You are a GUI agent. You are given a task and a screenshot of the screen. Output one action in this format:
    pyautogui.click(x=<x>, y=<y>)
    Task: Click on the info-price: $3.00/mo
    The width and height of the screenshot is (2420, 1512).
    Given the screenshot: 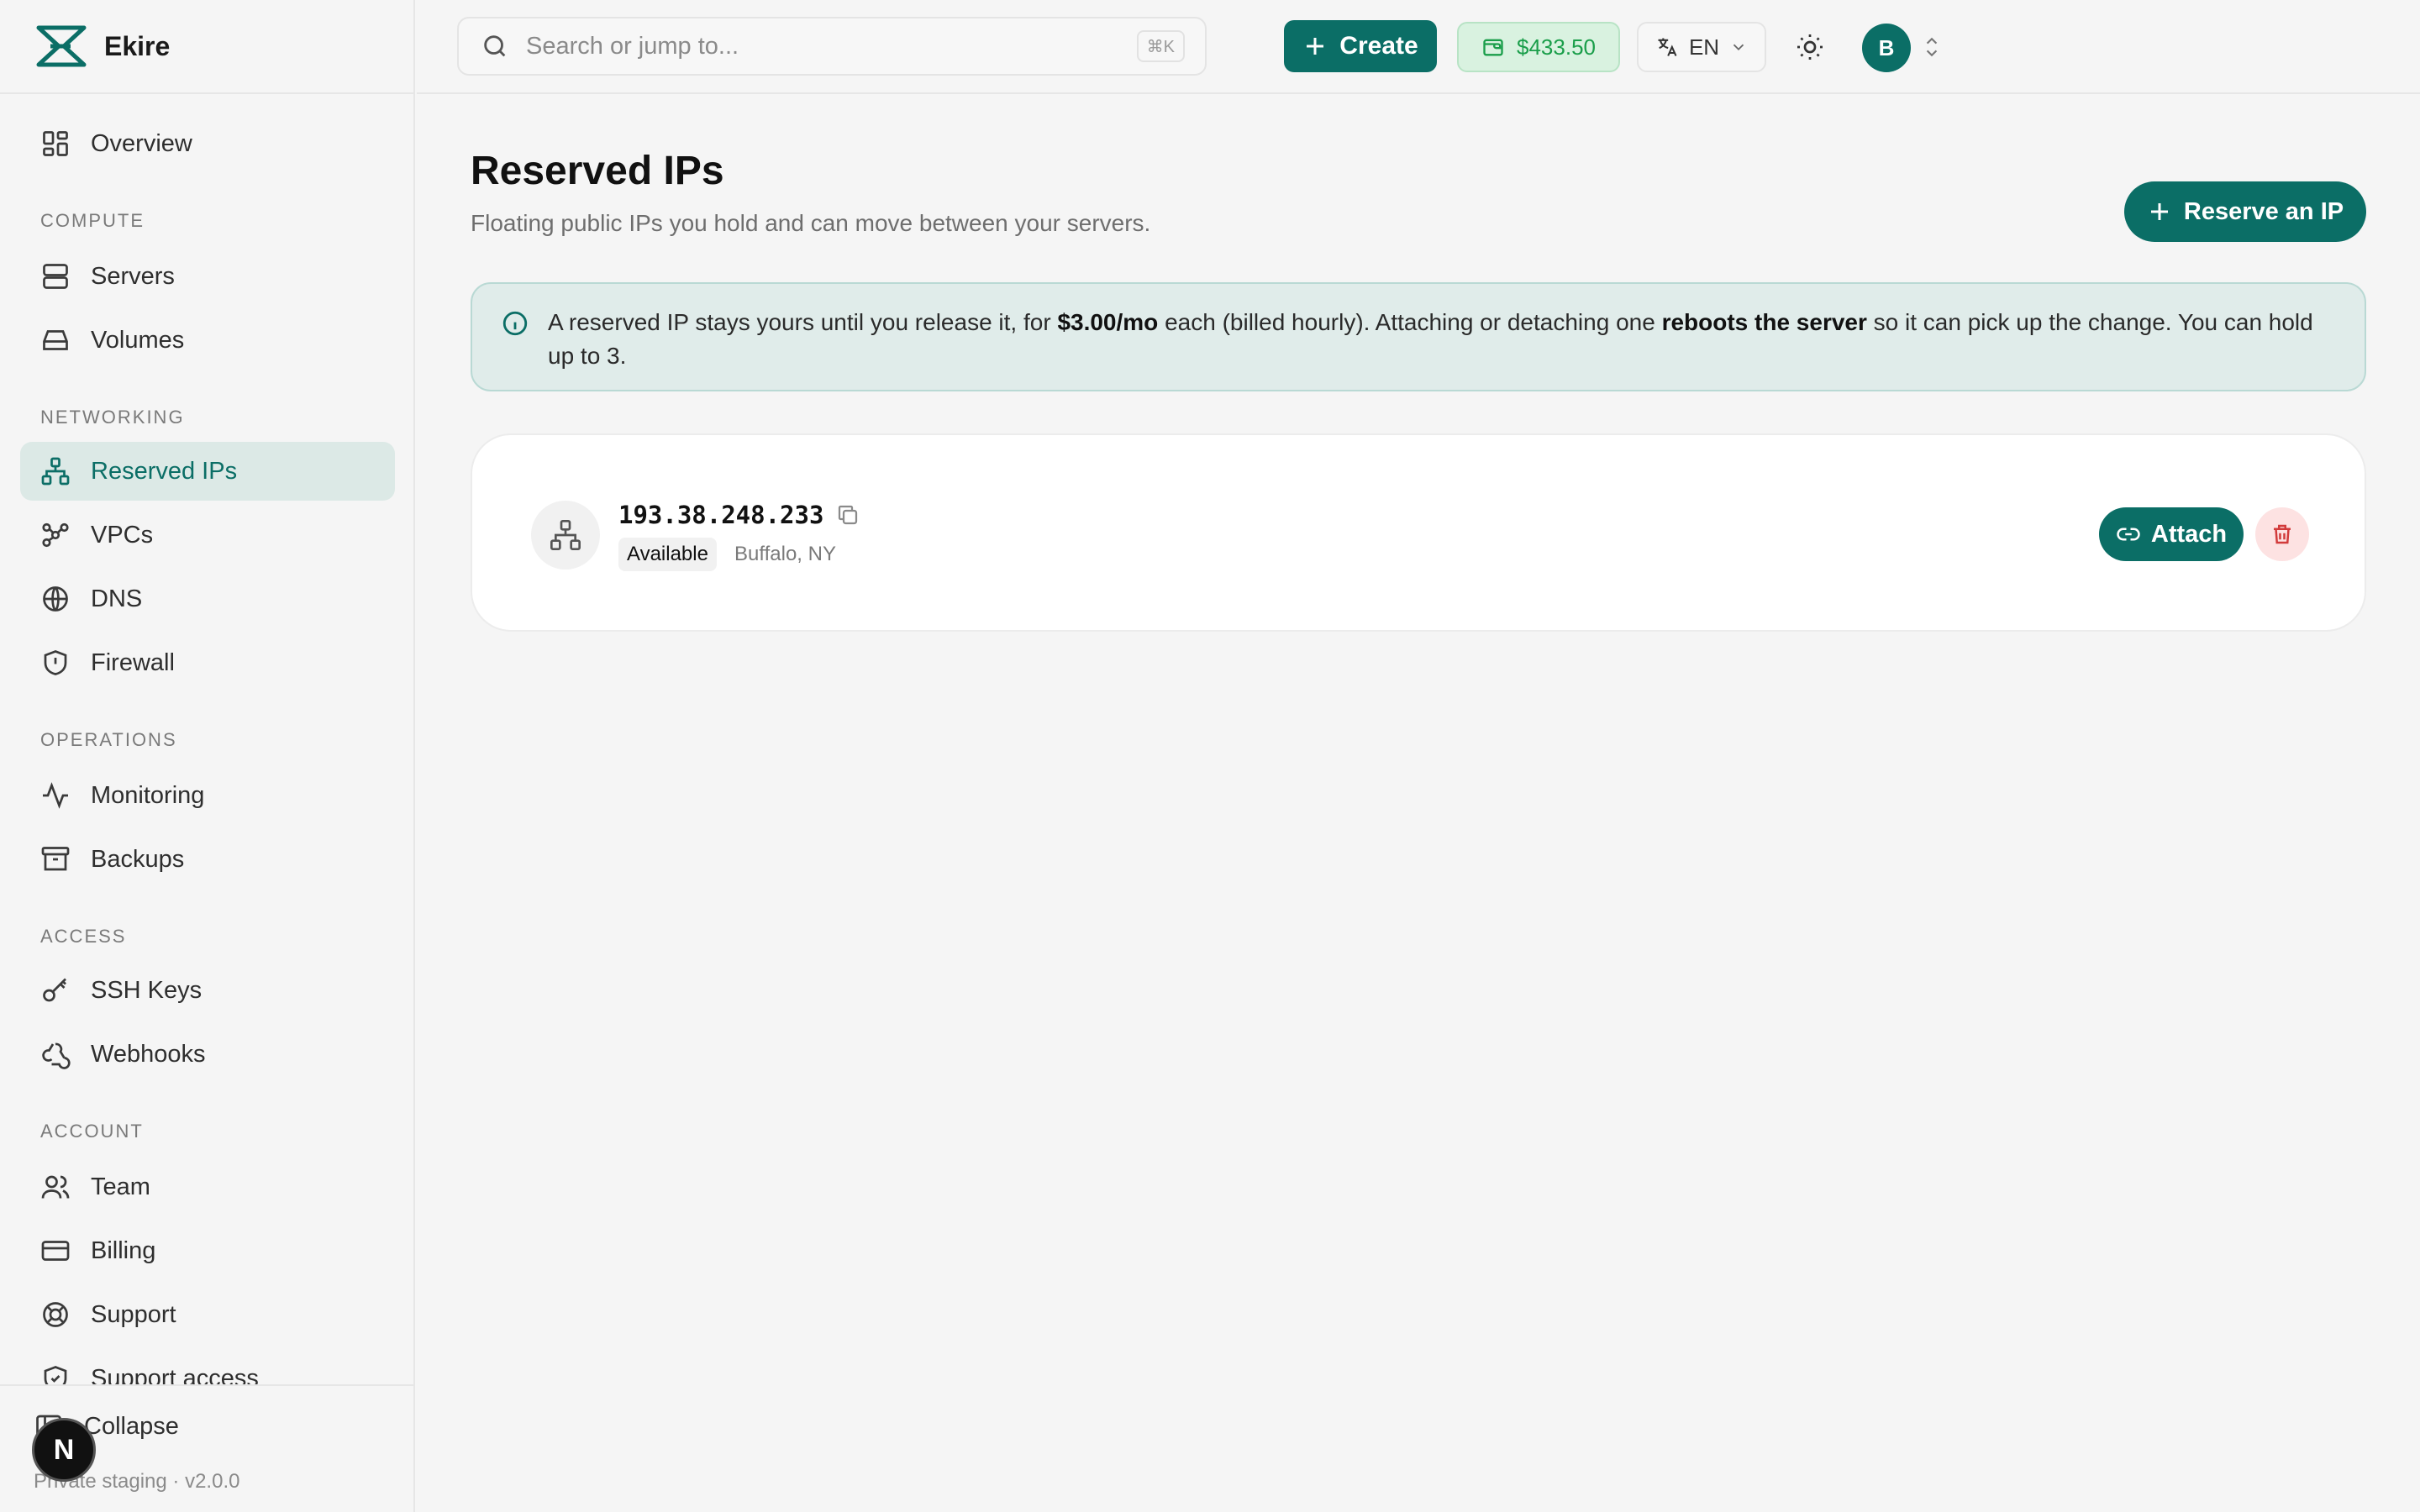 What is the action you would take?
    pyautogui.click(x=1108, y=322)
    